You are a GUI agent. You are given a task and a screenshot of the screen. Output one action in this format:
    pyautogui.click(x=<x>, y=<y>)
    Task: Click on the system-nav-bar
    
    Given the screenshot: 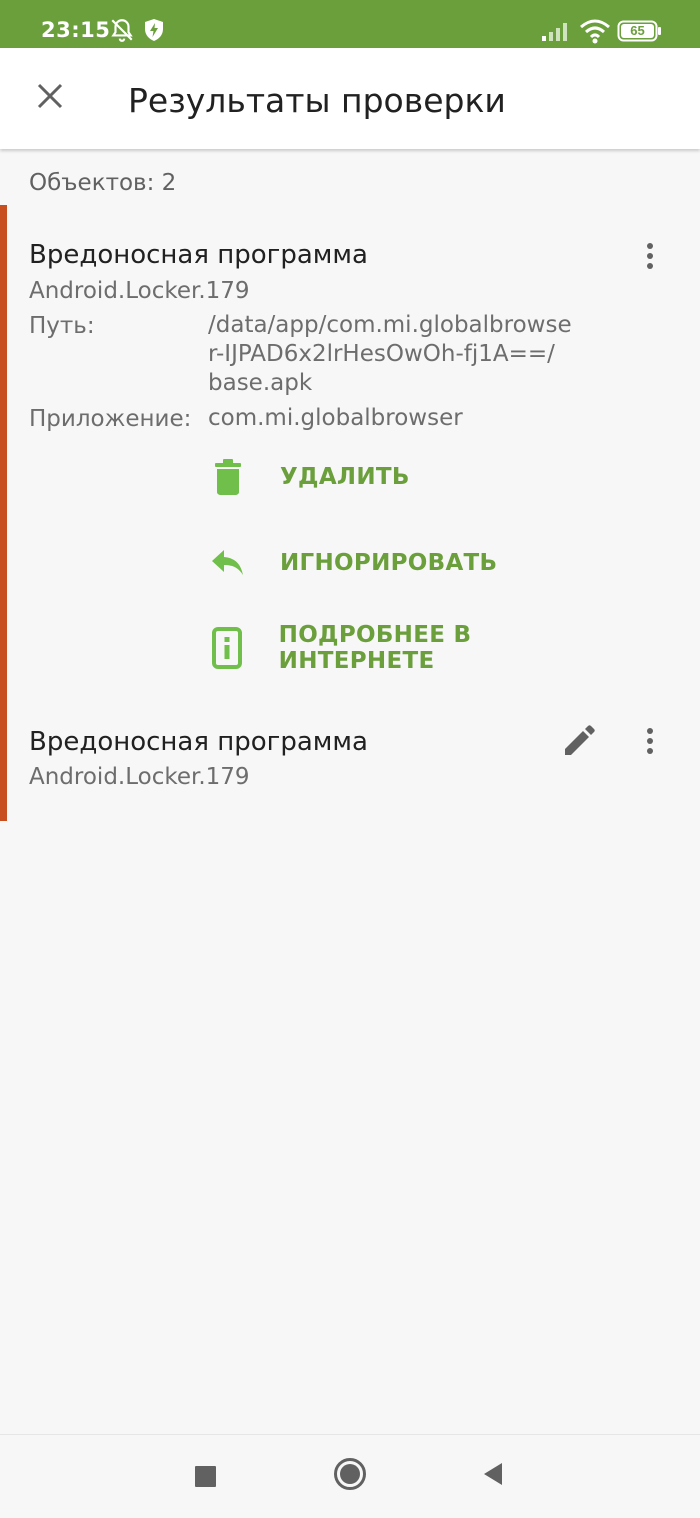 What is the action you would take?
    pyautogui.click(x=350, y=1476)
    